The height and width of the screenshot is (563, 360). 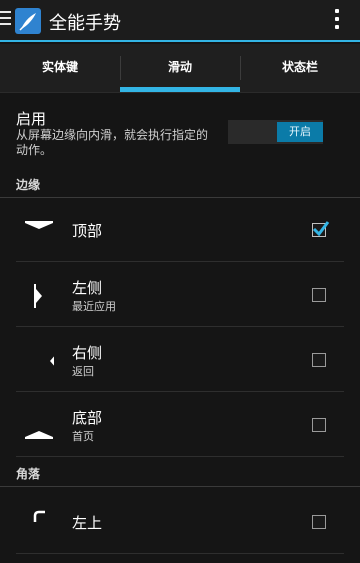 I want to click on tab-status-bar: 状态栏, so click(x=300, y=68).